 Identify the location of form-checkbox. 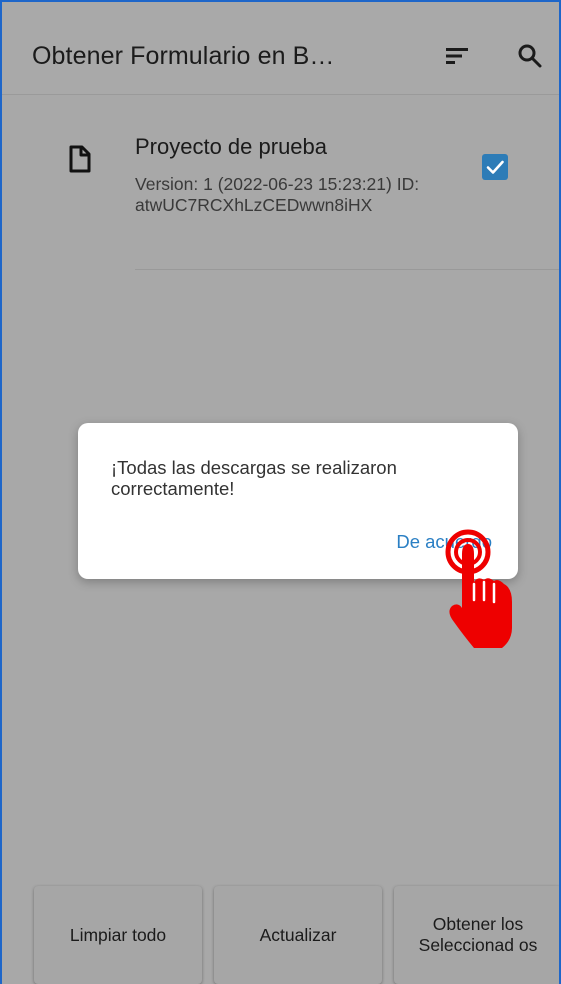
(495, 167).